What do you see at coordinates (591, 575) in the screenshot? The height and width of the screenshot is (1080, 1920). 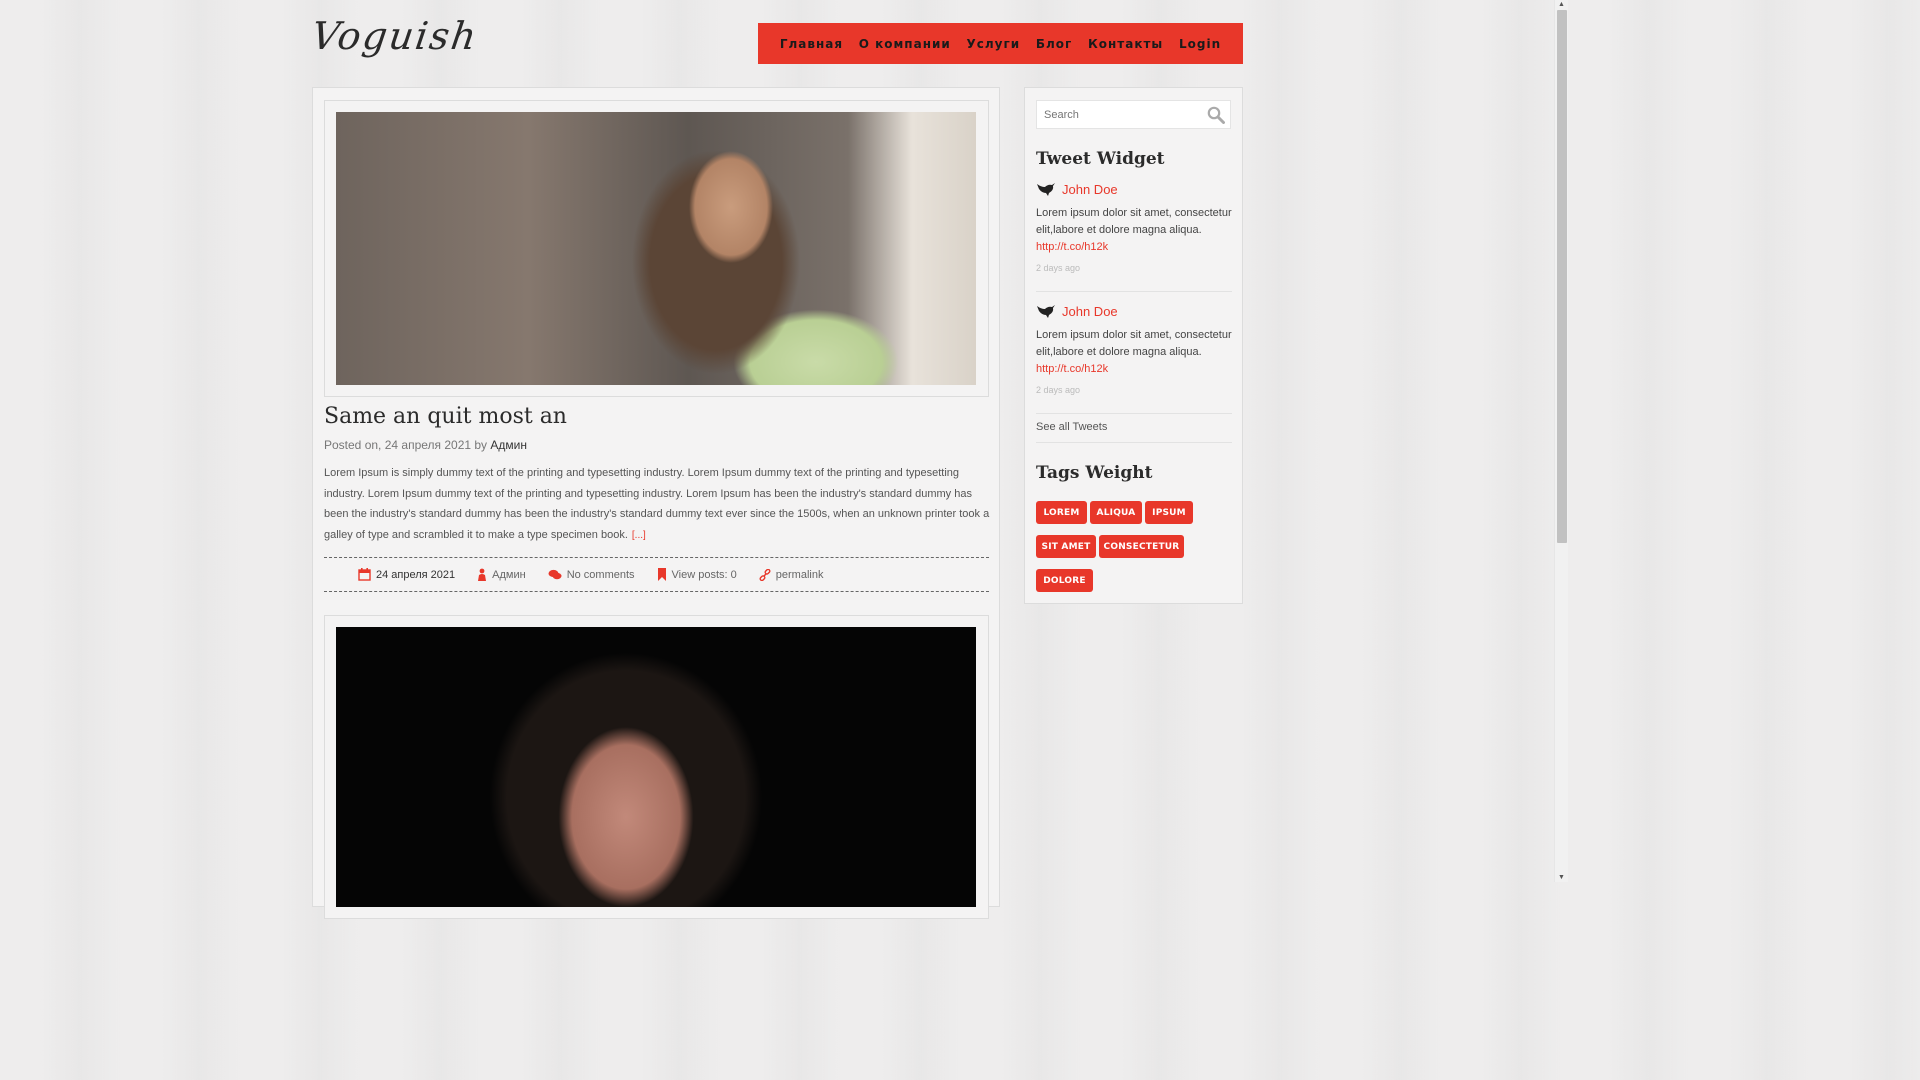 I see `post-comments: No comments` at bounding box center [591, 575].